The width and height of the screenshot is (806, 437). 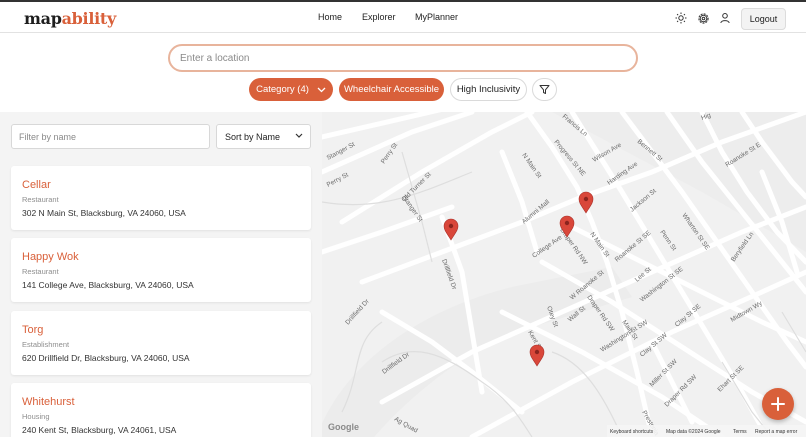 What do you see at coordinates (282, 89) in the screenshot?
I see `category-filter-label: Category (4)` at bounding box center [282, 89].